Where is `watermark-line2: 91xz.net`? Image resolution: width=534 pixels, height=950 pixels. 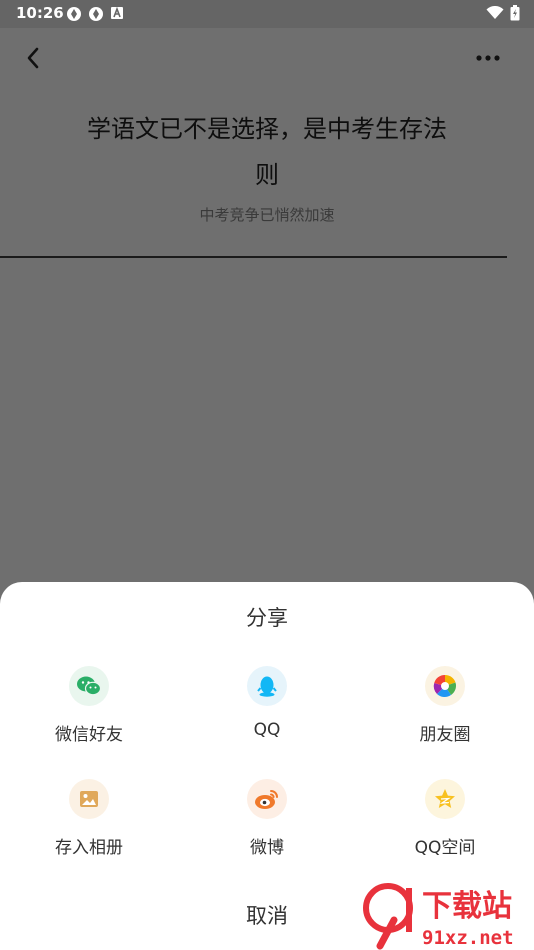 watermark-line2: 91xz.net is located at coordinates (468, 938).